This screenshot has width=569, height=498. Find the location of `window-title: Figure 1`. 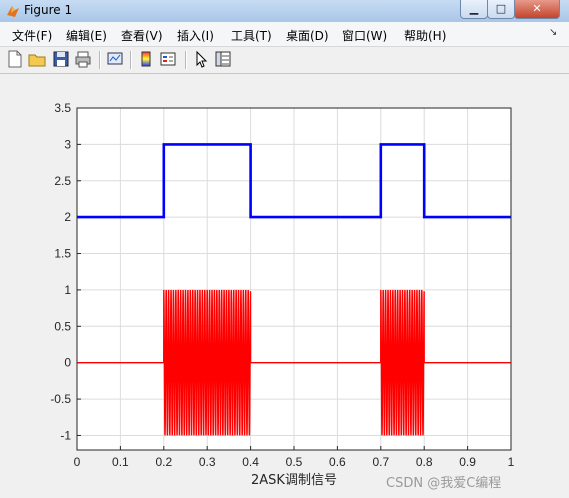

window-title: Figure 1 is located at coordinates (48, 10).